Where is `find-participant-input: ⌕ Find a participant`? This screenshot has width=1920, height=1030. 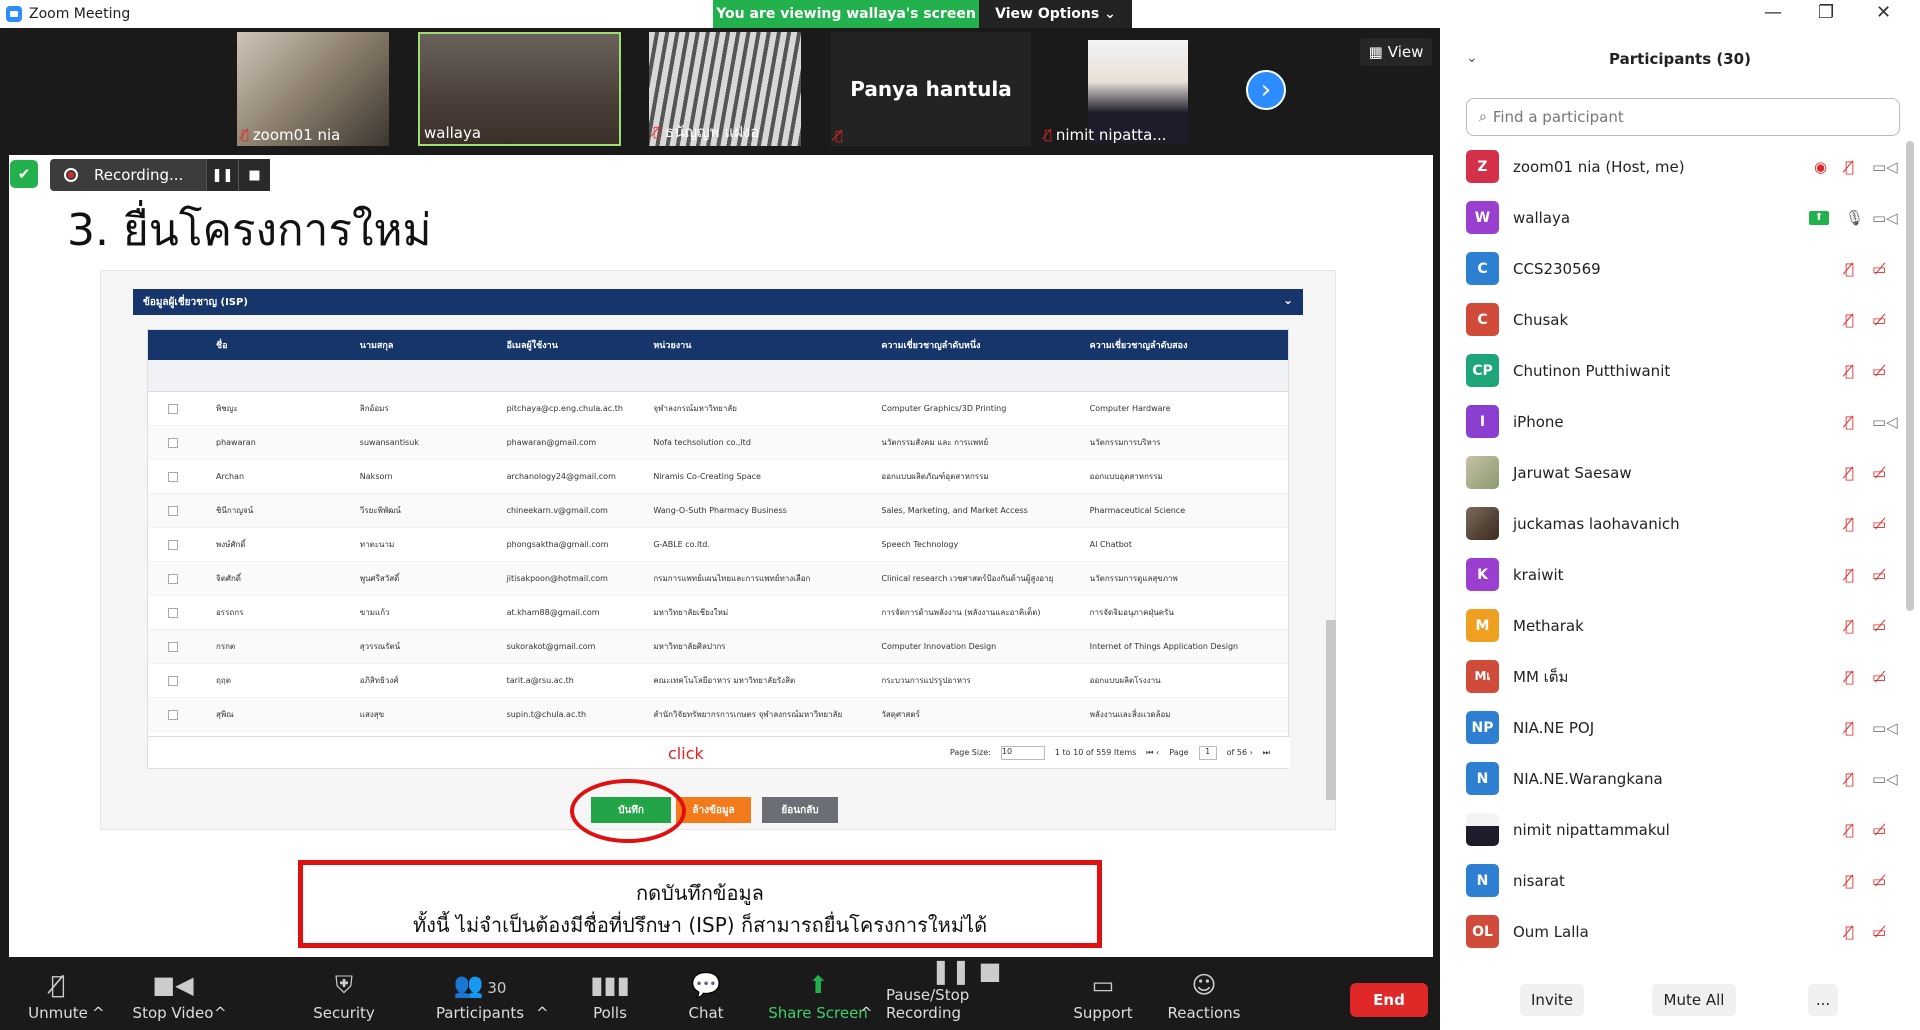
find-participant-input: ⌕ Find a participant is located at coordinates (1683, 117).